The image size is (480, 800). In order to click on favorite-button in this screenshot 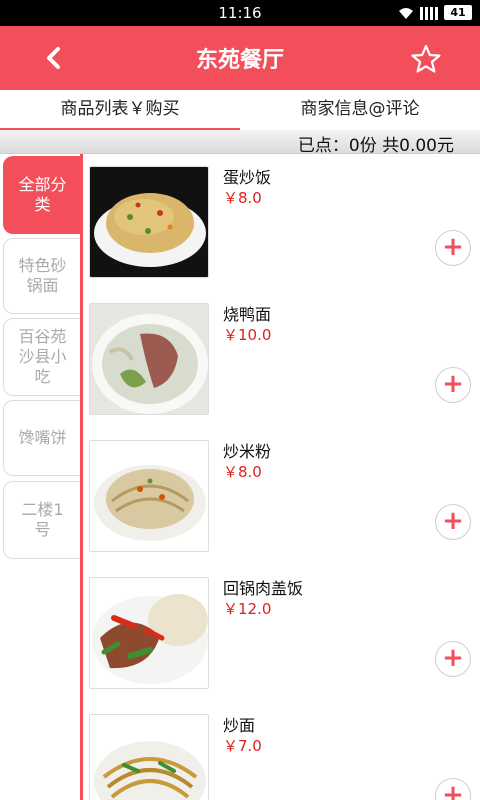, I will do `click(426, 59)`.